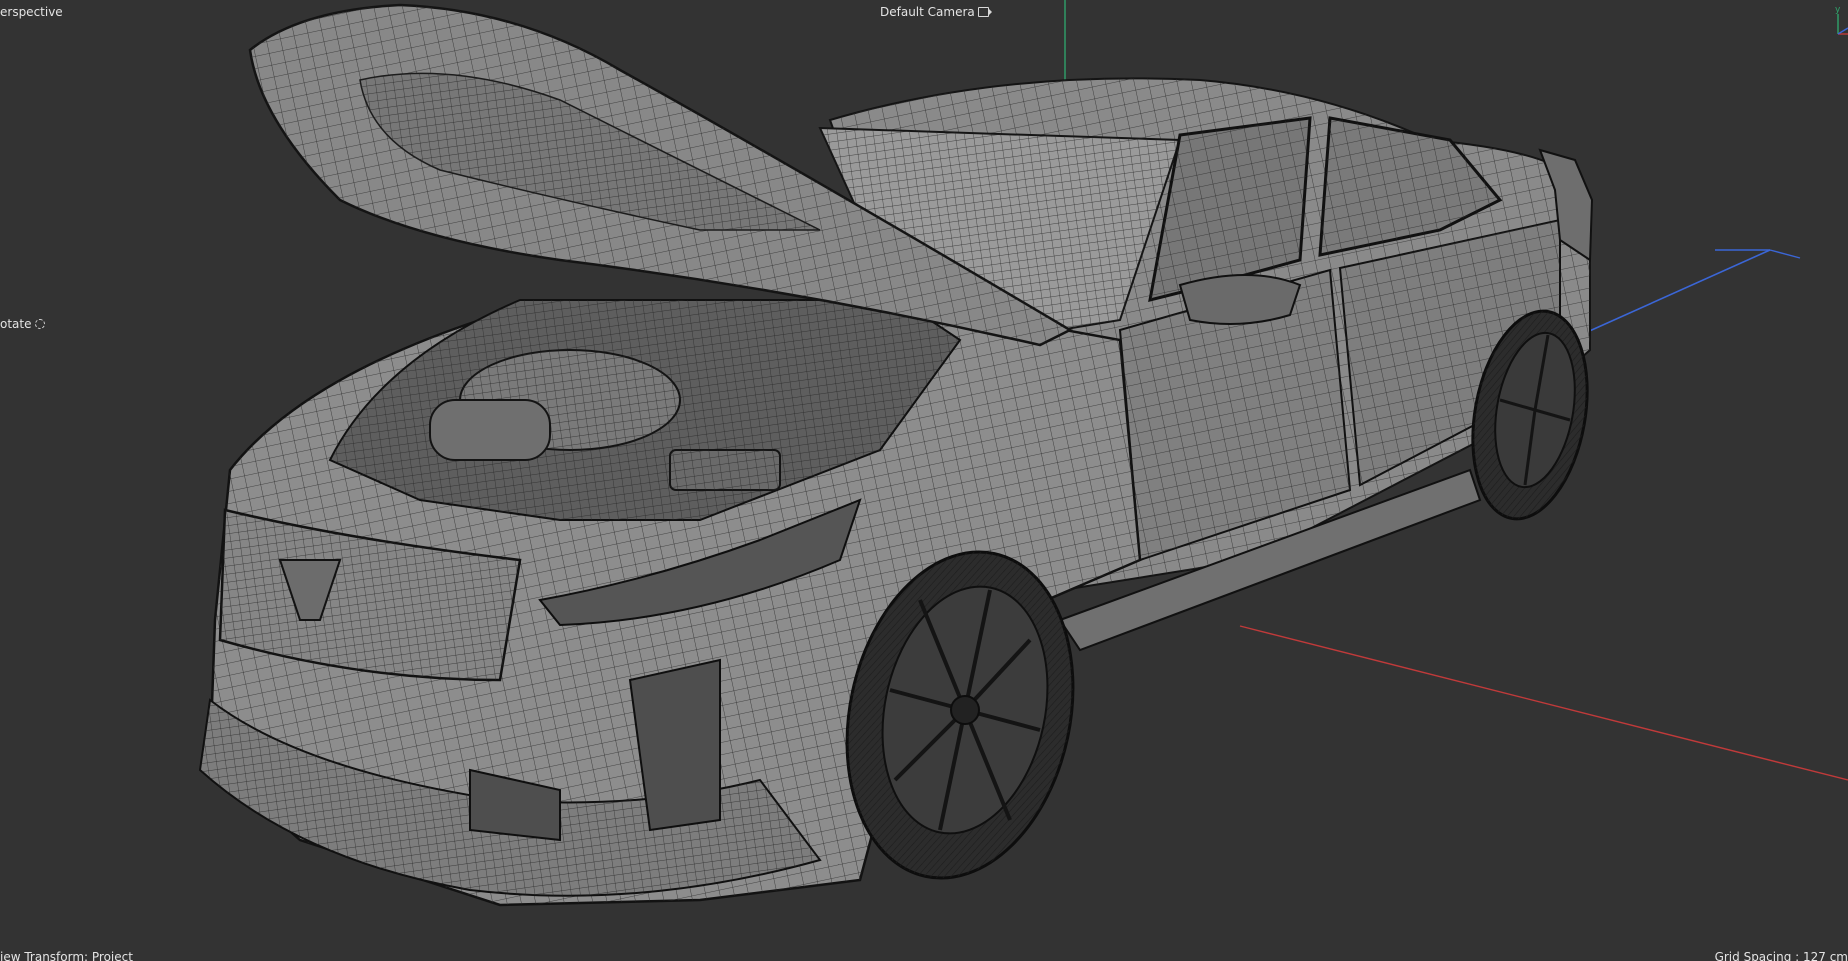 The height and width of the screenshot is (961, 1848). Describe the element at coordinates (1838, 10) in the screenshot. I see `svg-text: y` at that location.